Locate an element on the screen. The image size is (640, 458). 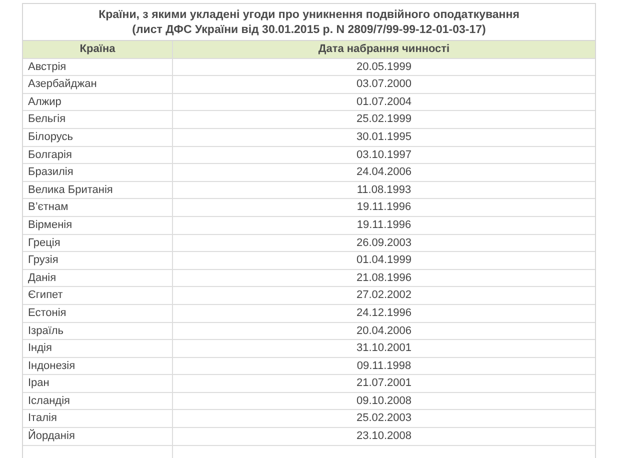
table-cell-text: Бразилія is located at coordinates (50, 172).